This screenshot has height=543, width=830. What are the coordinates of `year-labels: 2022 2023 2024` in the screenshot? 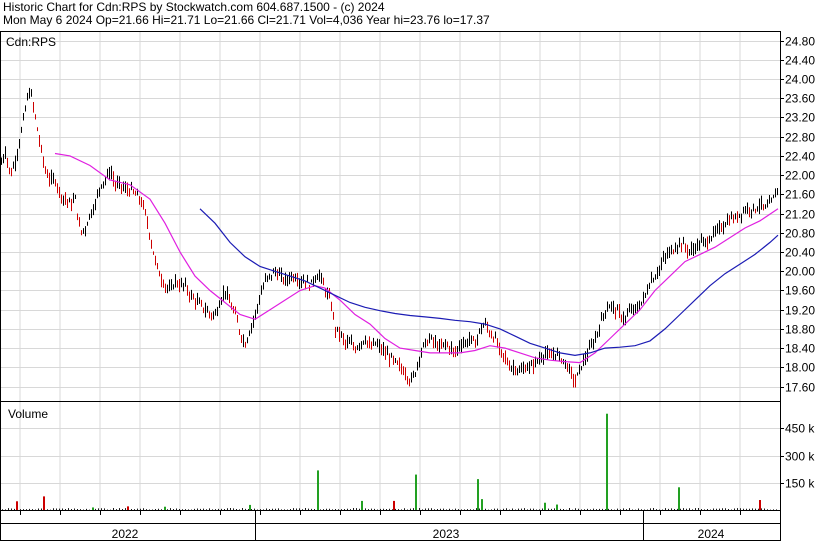 It's located at (380, 525).